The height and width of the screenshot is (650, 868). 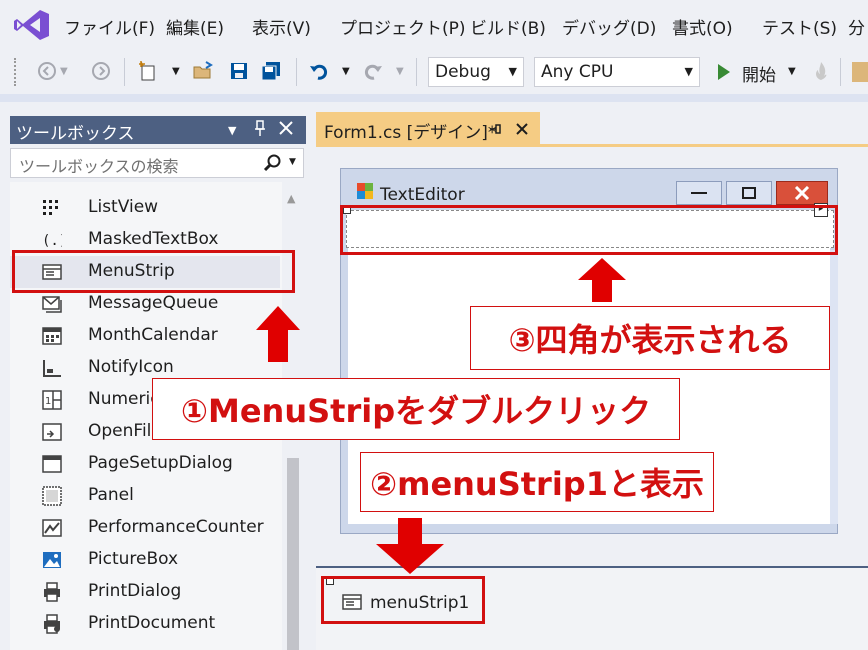 What do you see at coordinates (109, 26) in the screenshot?
I see `menu-file: ファイル(F)` at bounding box center [109, 26].